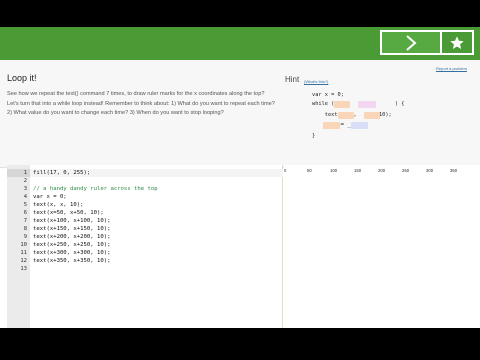  Describe the element at coordinates (406, 170) in the screenshot. I see `ruler-tick: 250` at that location.